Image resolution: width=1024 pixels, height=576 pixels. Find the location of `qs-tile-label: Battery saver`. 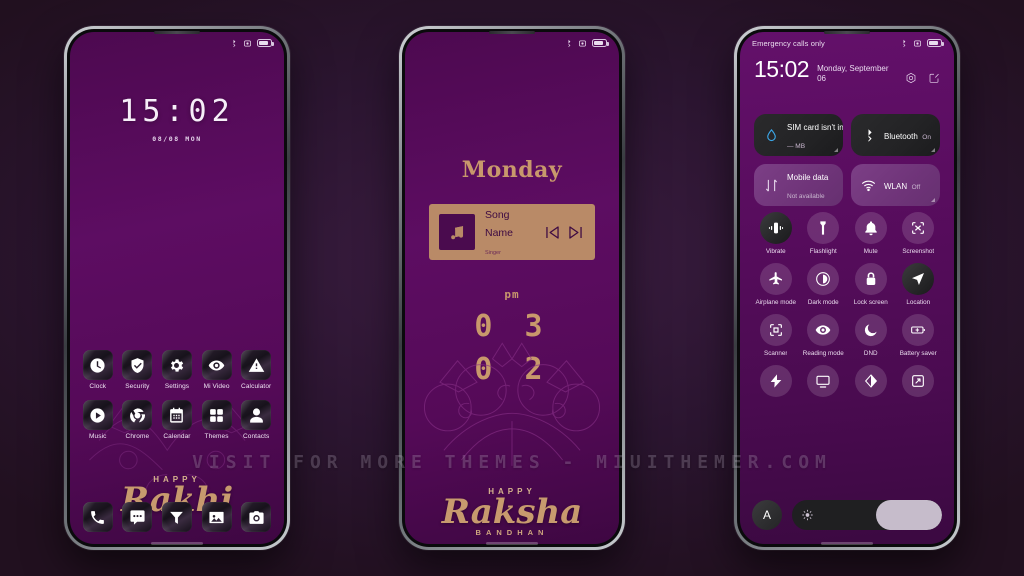

qs-tile-label: Battery saver is located at coordinates (918, 353).